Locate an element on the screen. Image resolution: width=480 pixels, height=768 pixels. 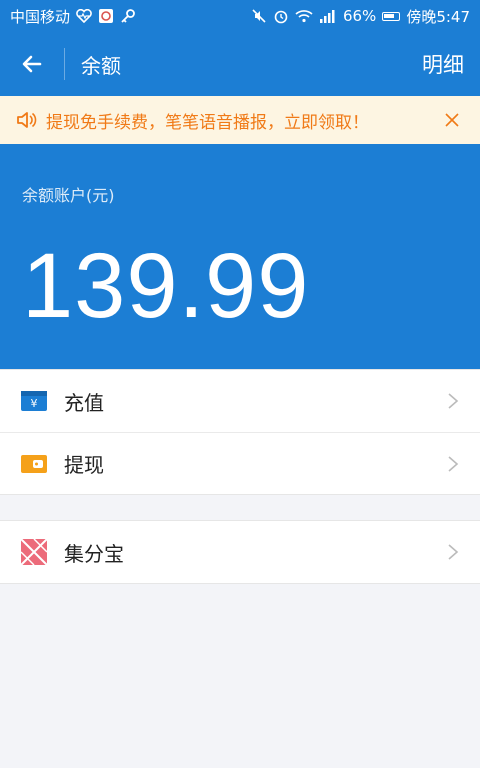
menu-label-jifenbao: 集分宝 is located at coordinates (94, 553).